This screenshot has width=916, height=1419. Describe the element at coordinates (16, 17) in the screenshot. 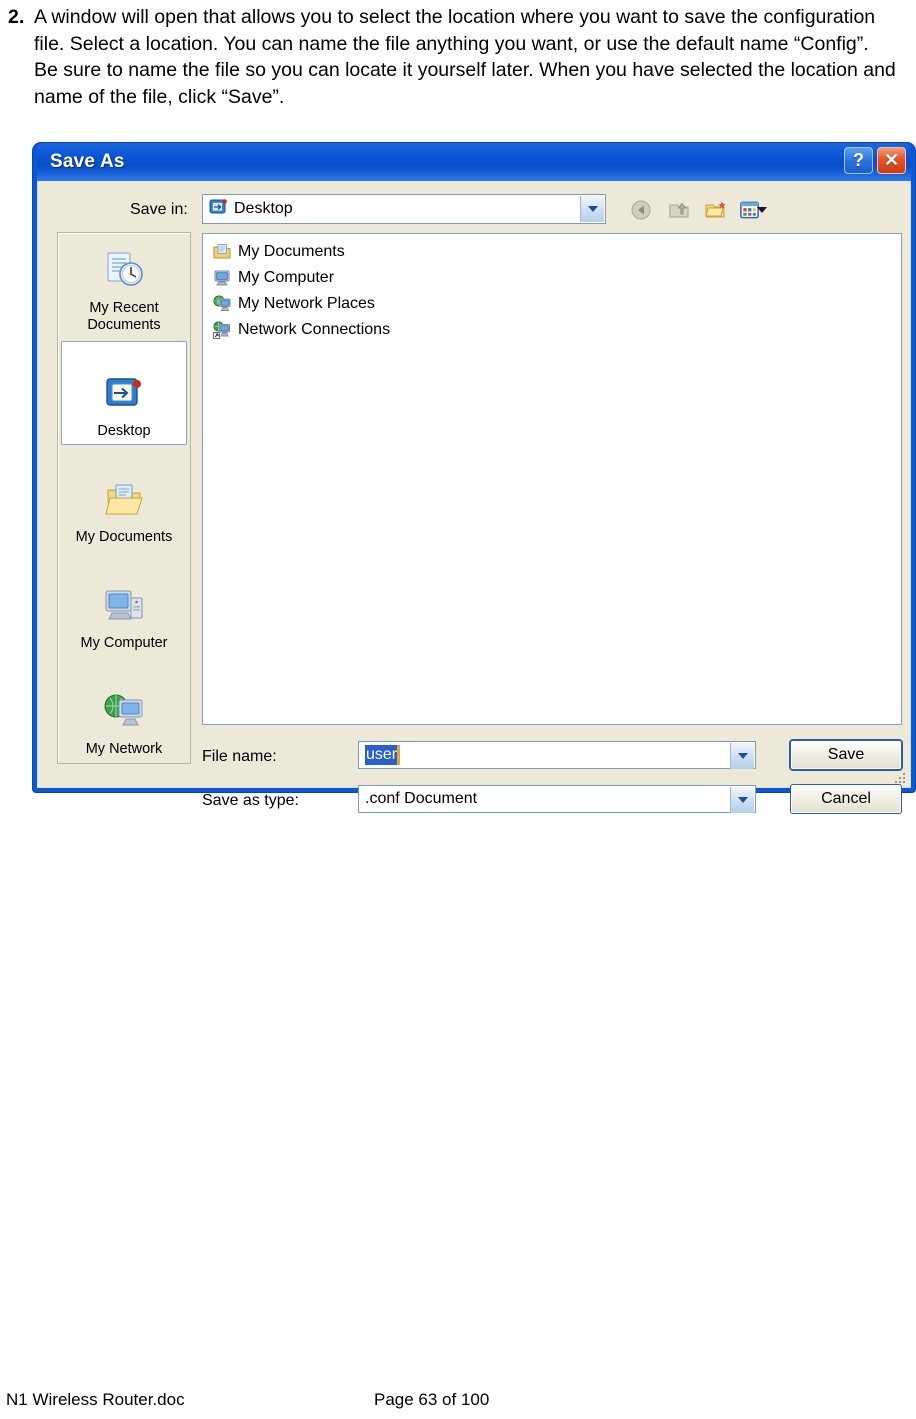

I see `step-number: 2.` at that location.